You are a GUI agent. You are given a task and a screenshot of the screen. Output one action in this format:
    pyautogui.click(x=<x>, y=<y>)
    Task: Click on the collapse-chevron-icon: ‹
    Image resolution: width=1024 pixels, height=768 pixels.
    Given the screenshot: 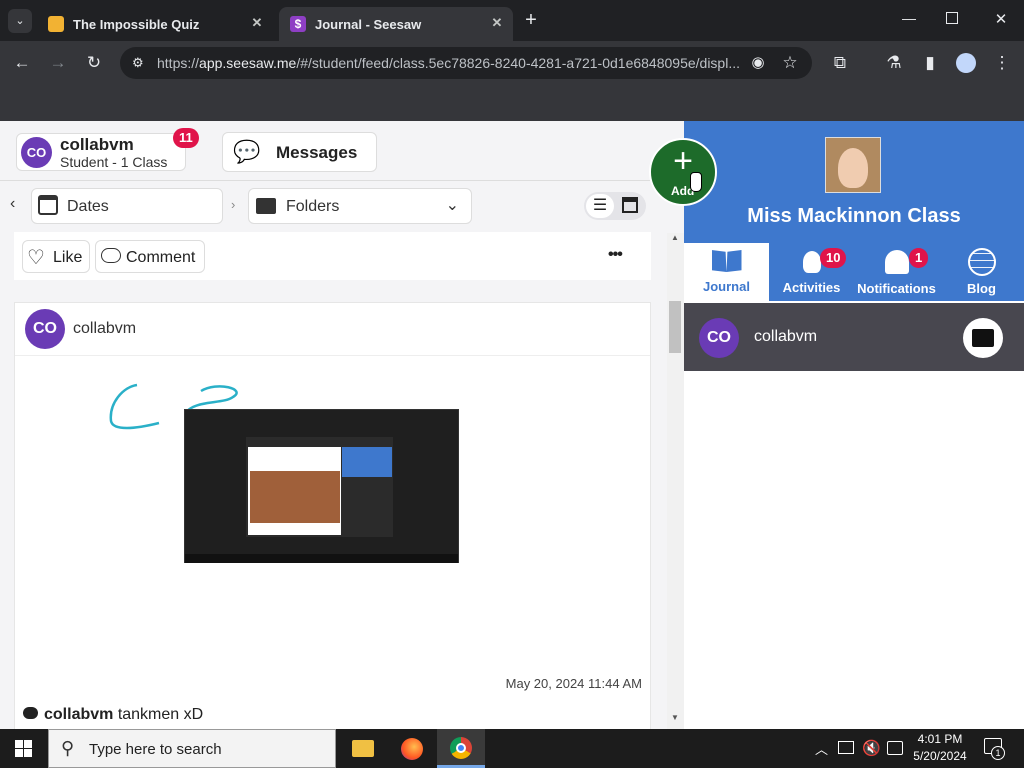 What is the action you would take?
    pyautogui.click(x=12, y=204)
    